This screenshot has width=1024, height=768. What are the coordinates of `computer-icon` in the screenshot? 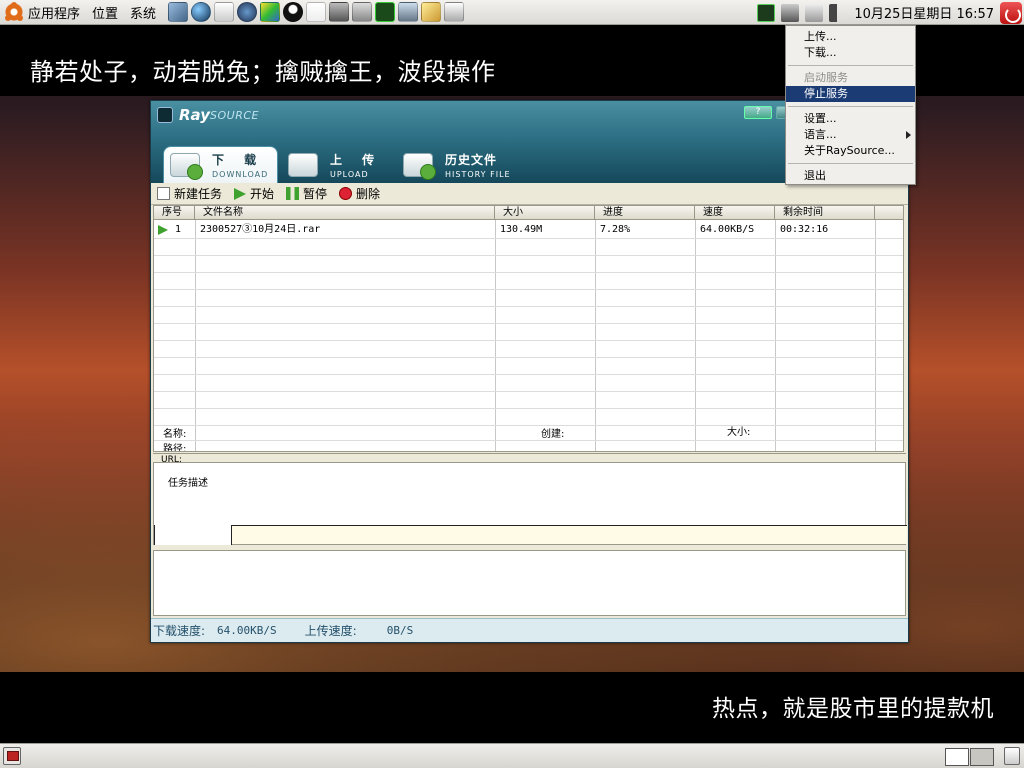 It's located at (407, 12).